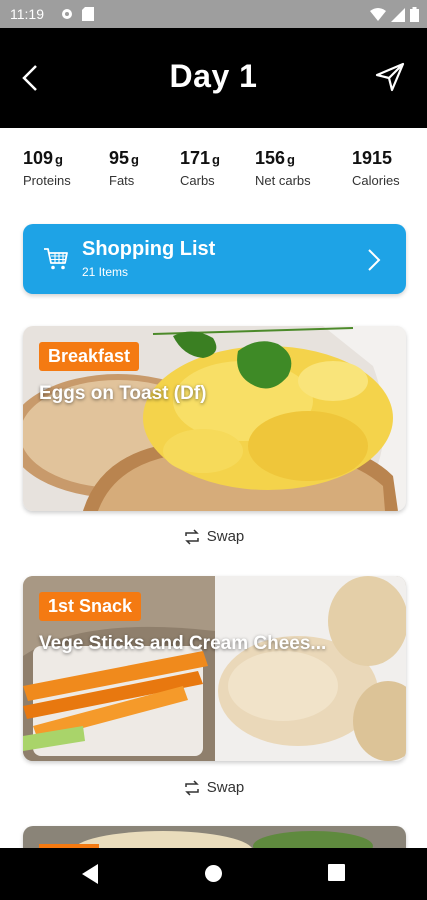  I want to click on macro-label: Calories, so click(376, 180).